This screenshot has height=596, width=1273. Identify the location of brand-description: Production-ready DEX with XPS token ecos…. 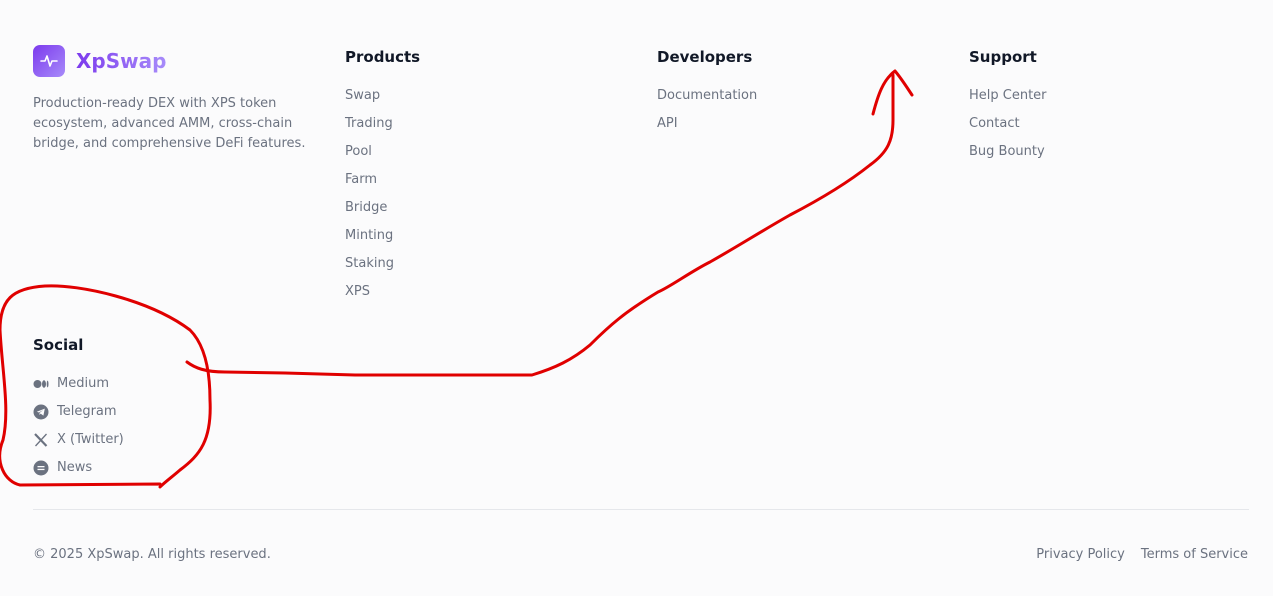
(169, 123).